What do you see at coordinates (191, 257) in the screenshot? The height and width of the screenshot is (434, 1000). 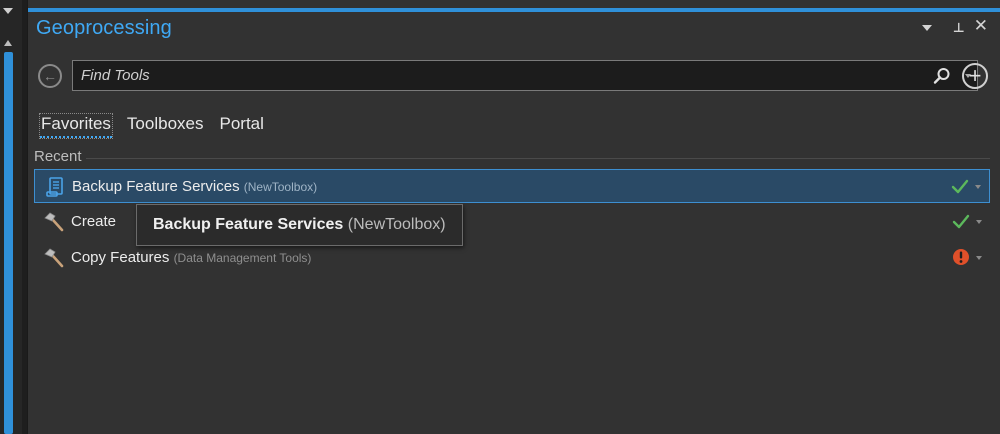 I see `tool-name: Copy Features (Data Management Tools)` at bounding box center [191, 257].